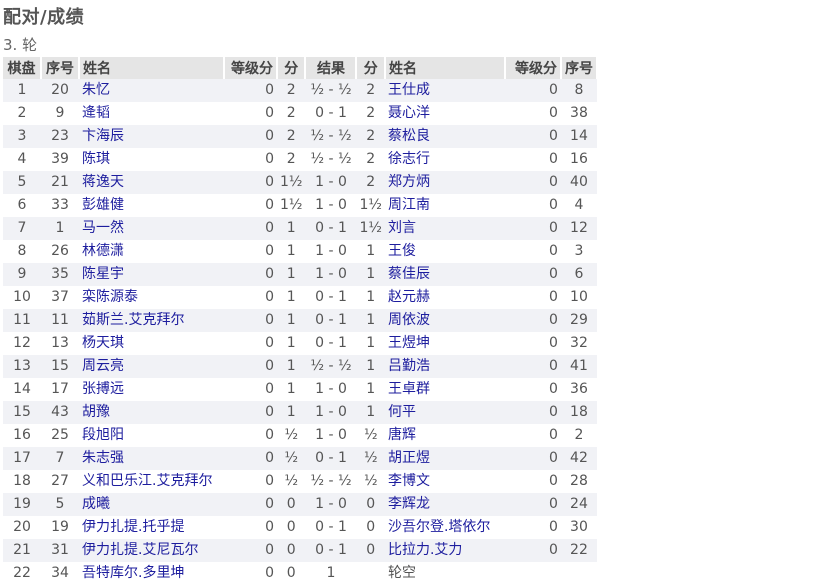  What do you see at coordinates (300, 573) in the screenshot?
I see `table-row: 22 34 吾特库尔.多里坤 0 0 1 轮空` at bounding box center [300, 573].